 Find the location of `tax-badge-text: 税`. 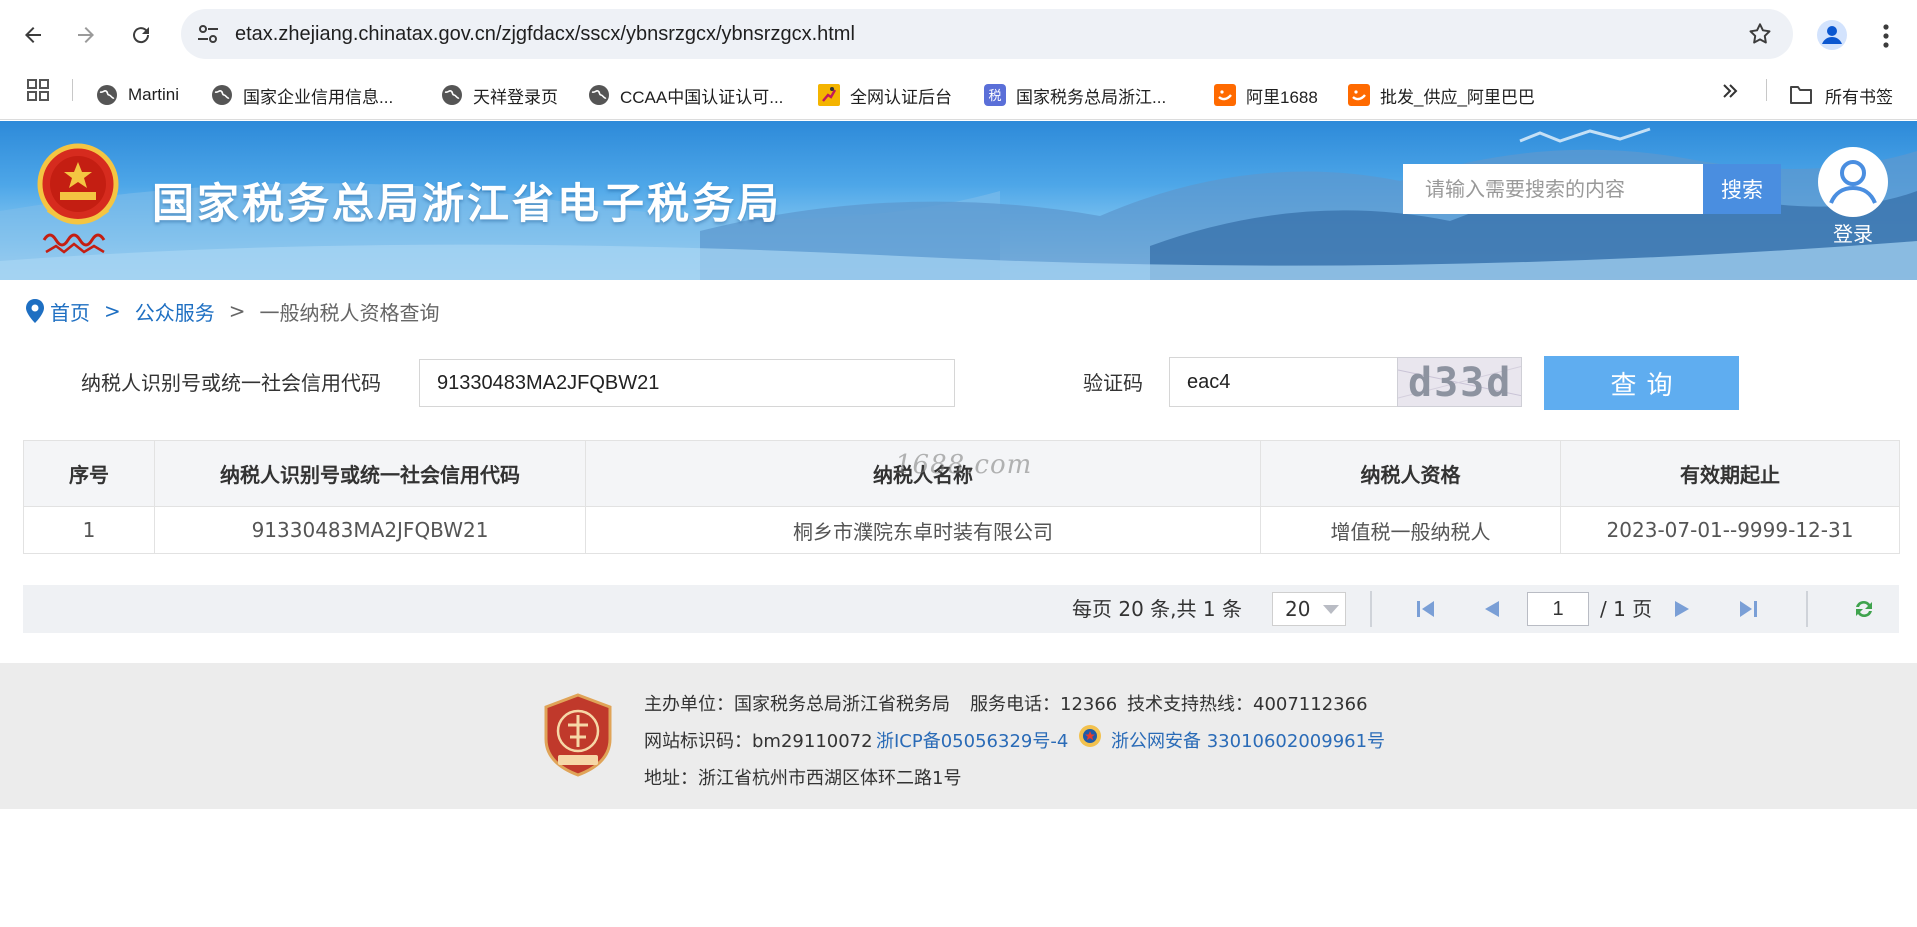

tax-badge-text: 税 is located at coordinates (994, 96).